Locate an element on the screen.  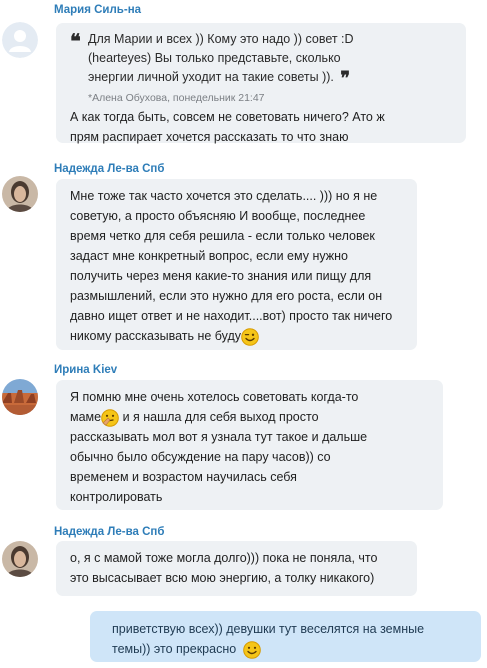
thinking-smiley-icon is located at coordinates (110, 417).